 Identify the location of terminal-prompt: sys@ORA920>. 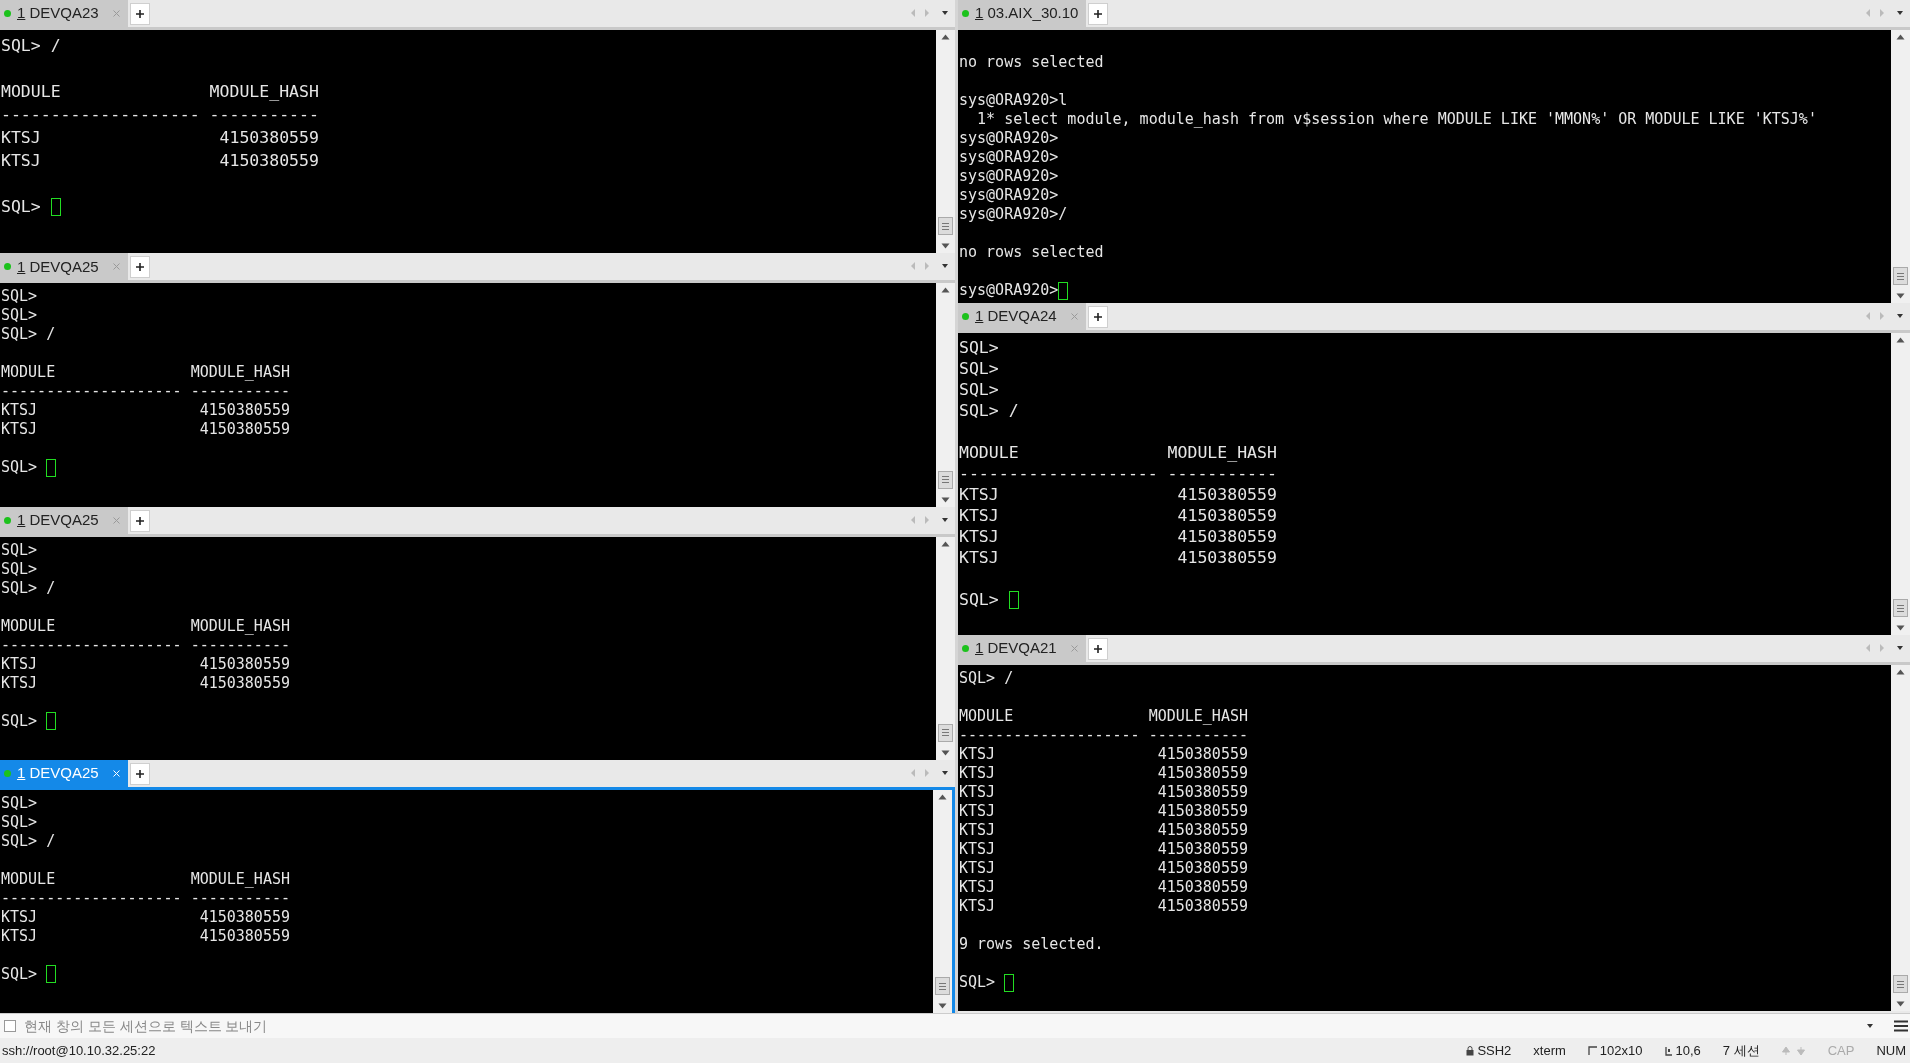
(1009, 290).